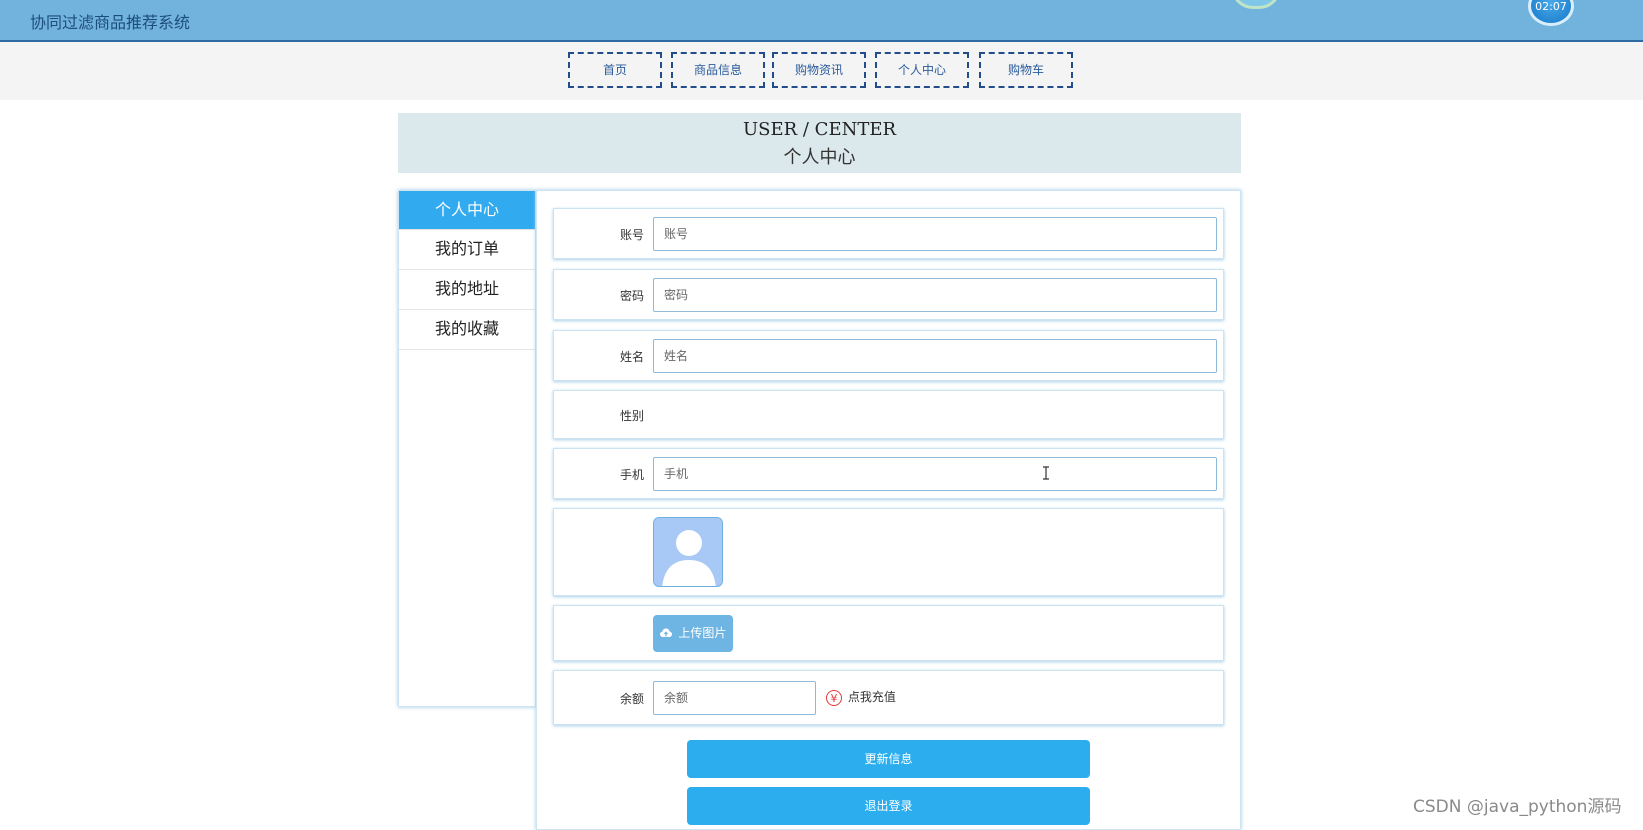 This screenshot has height=830, width=1643. I want to click on user-avatar-icon, so click(688, 552).